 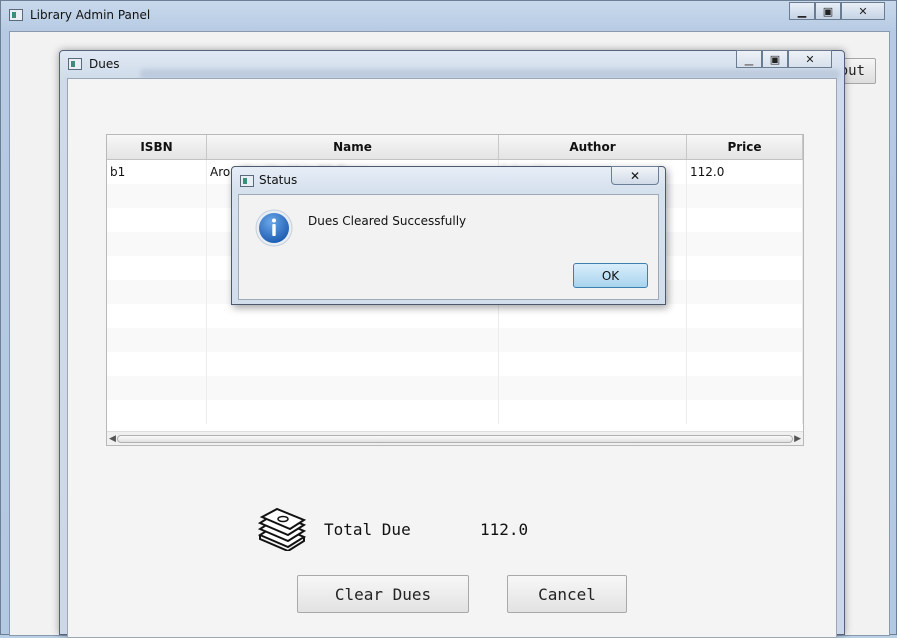 I want to click on table-header: ISBN Name Author Price, so click(x=455, y=147).